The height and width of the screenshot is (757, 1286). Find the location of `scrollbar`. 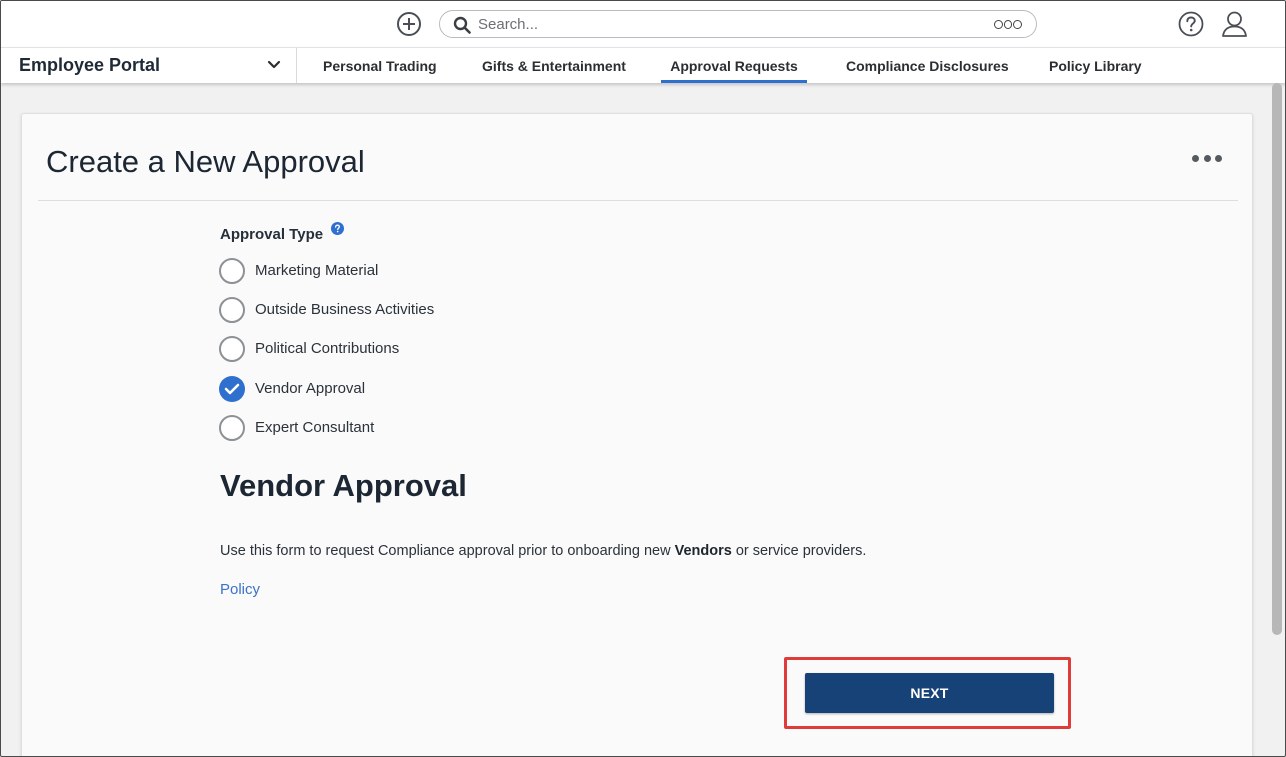

scrollbar is located at coordinates (1277, 359).